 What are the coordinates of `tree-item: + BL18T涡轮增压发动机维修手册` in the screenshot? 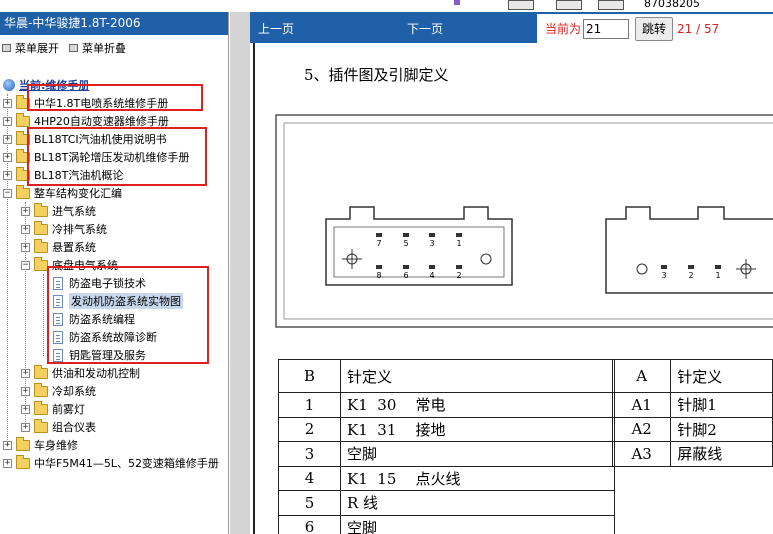 It's located at (96, 157).